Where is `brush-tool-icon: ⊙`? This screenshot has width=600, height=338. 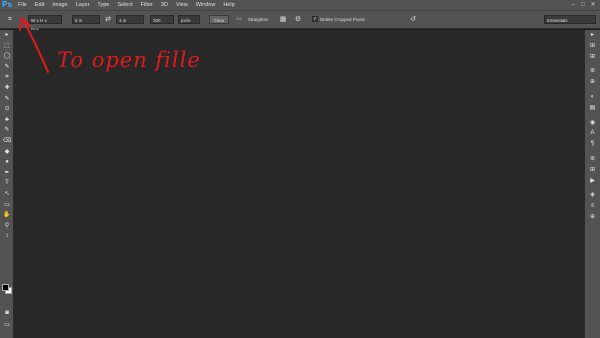
brush-tool-icon: ⊙ is located at coordinates (7, 109).